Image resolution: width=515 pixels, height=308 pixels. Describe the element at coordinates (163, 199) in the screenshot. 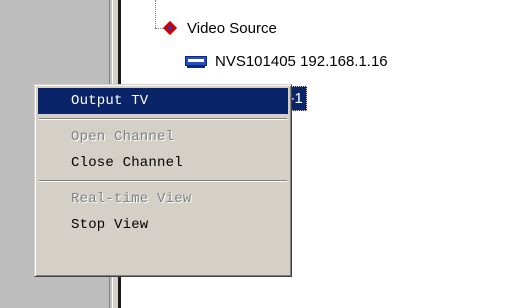

I see `menu-item-real-time-view: Real-time View` at that location.